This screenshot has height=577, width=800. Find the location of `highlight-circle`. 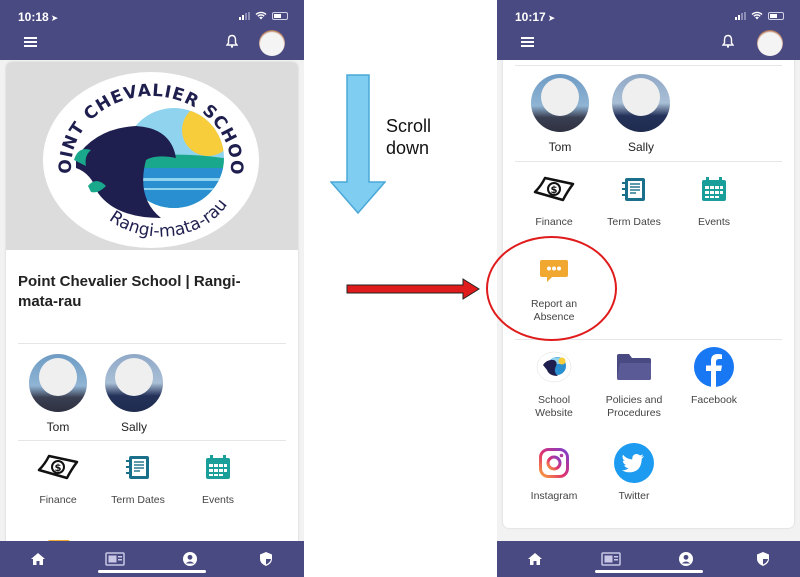

highlight-circle is located at coordinates (551, 288).